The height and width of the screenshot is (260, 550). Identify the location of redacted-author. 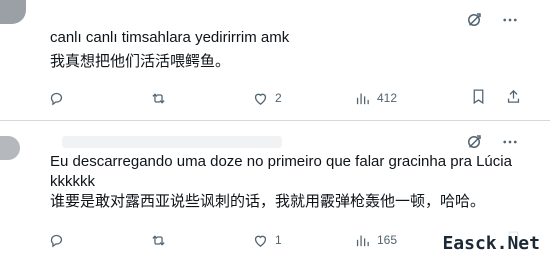
(172, 142).